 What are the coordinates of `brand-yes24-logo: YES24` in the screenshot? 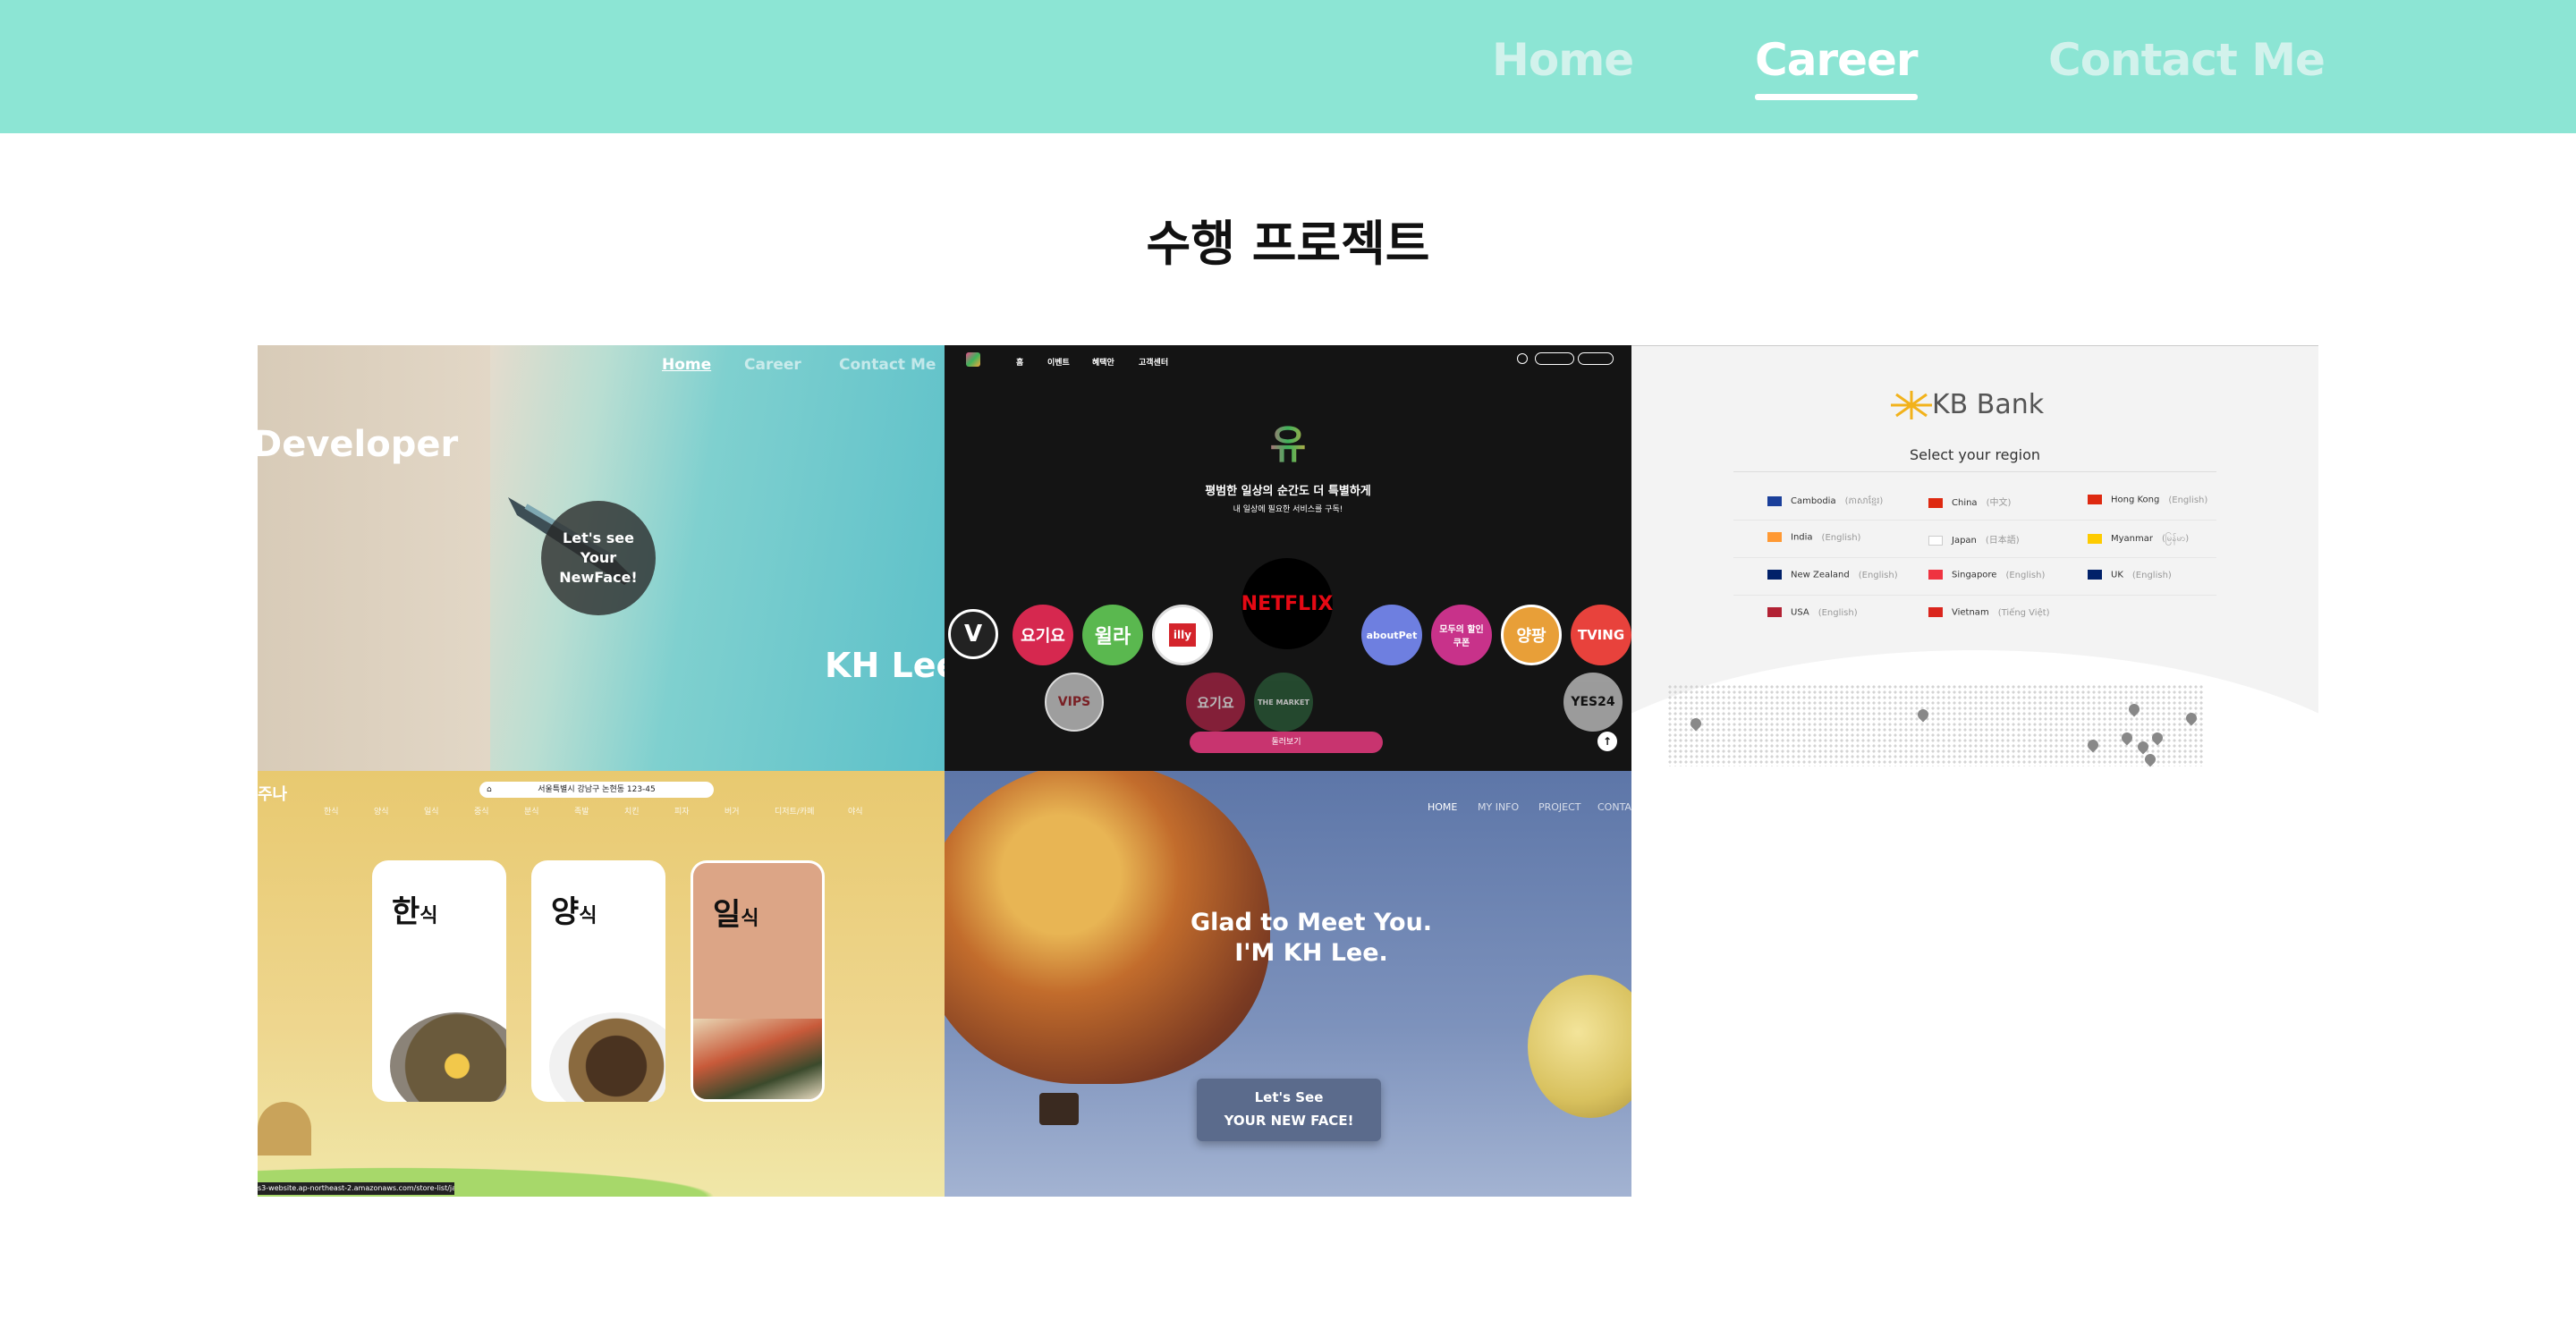 It's located at (1593, 702).